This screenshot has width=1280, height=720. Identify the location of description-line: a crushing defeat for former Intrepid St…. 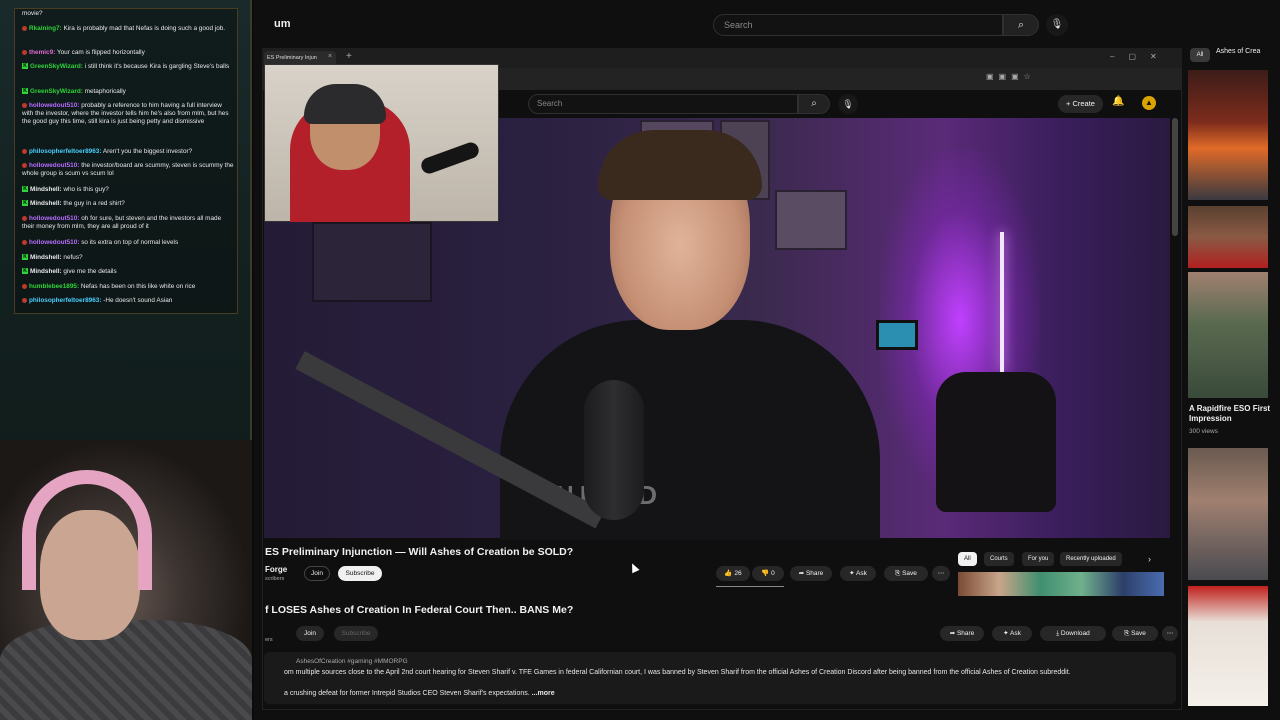
(419, 693).